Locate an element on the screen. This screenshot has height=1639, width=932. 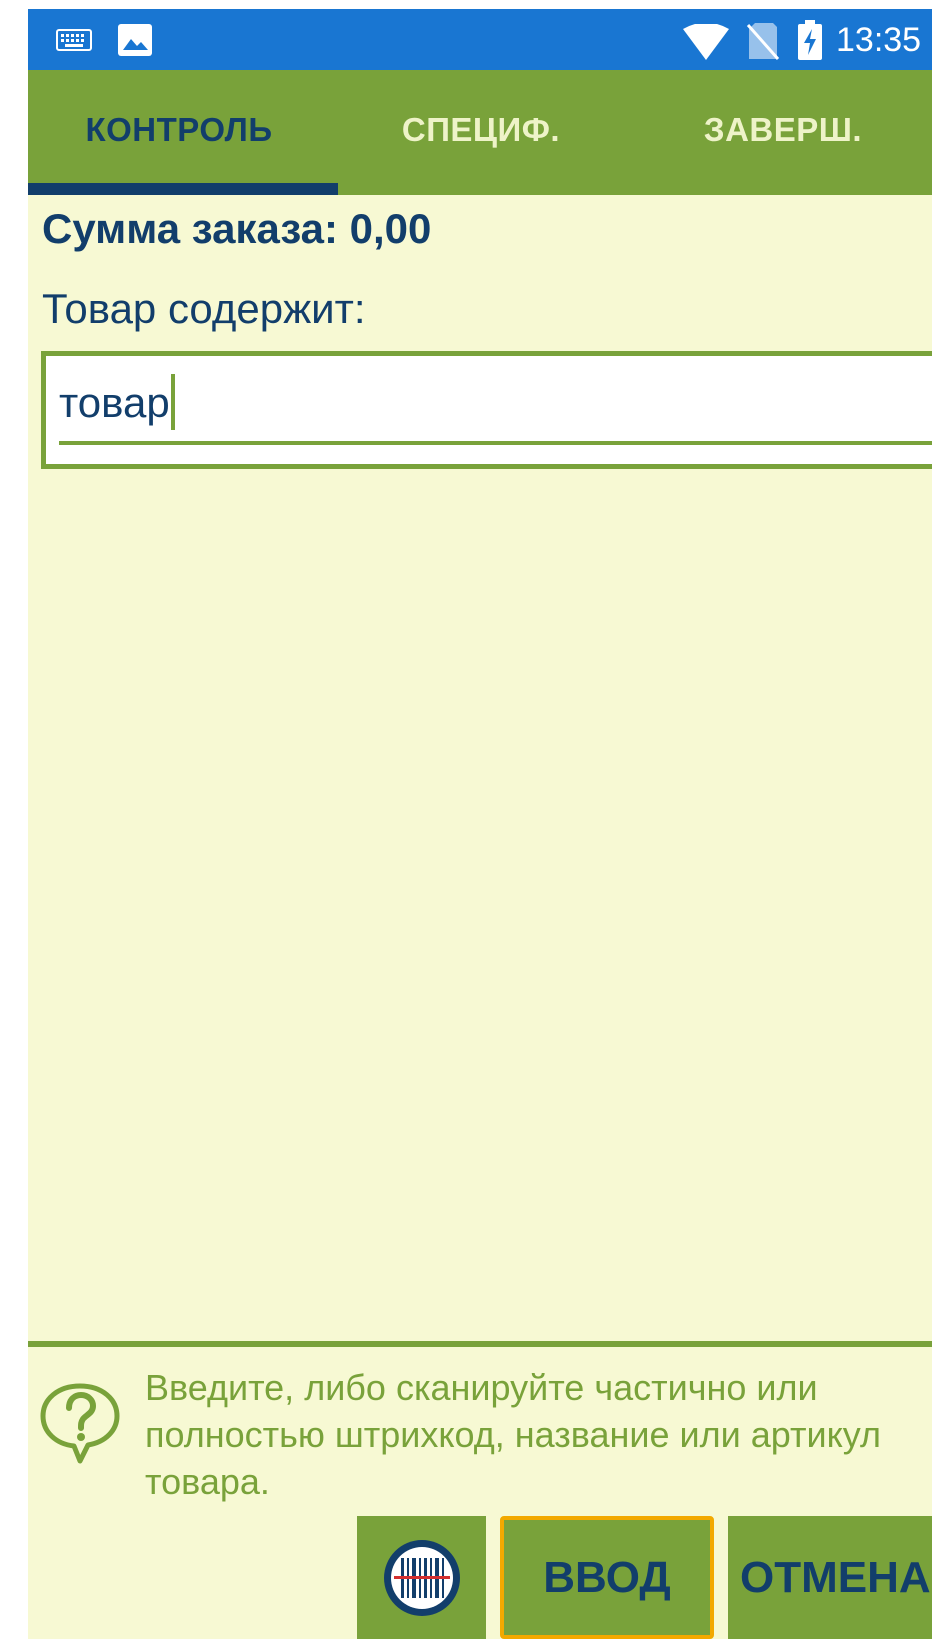
scan-button is located at coordinates (421, 1577).